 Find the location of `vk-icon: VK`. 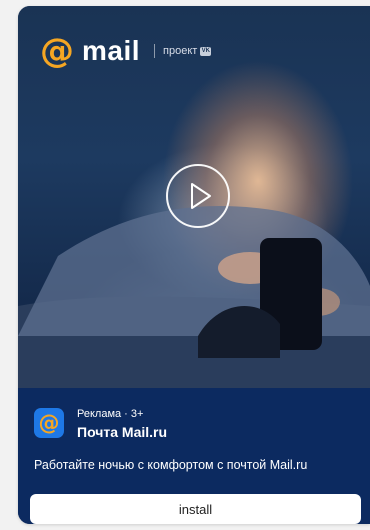

vk-icon: VK is located at coordinates (206, 51).